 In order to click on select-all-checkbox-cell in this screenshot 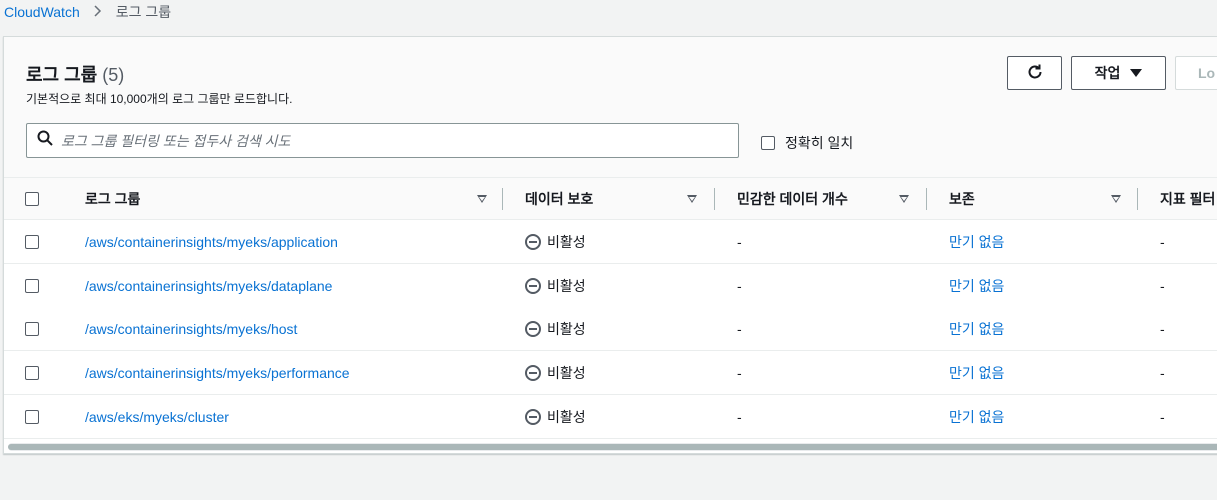, I will do `click(32, 199)`.